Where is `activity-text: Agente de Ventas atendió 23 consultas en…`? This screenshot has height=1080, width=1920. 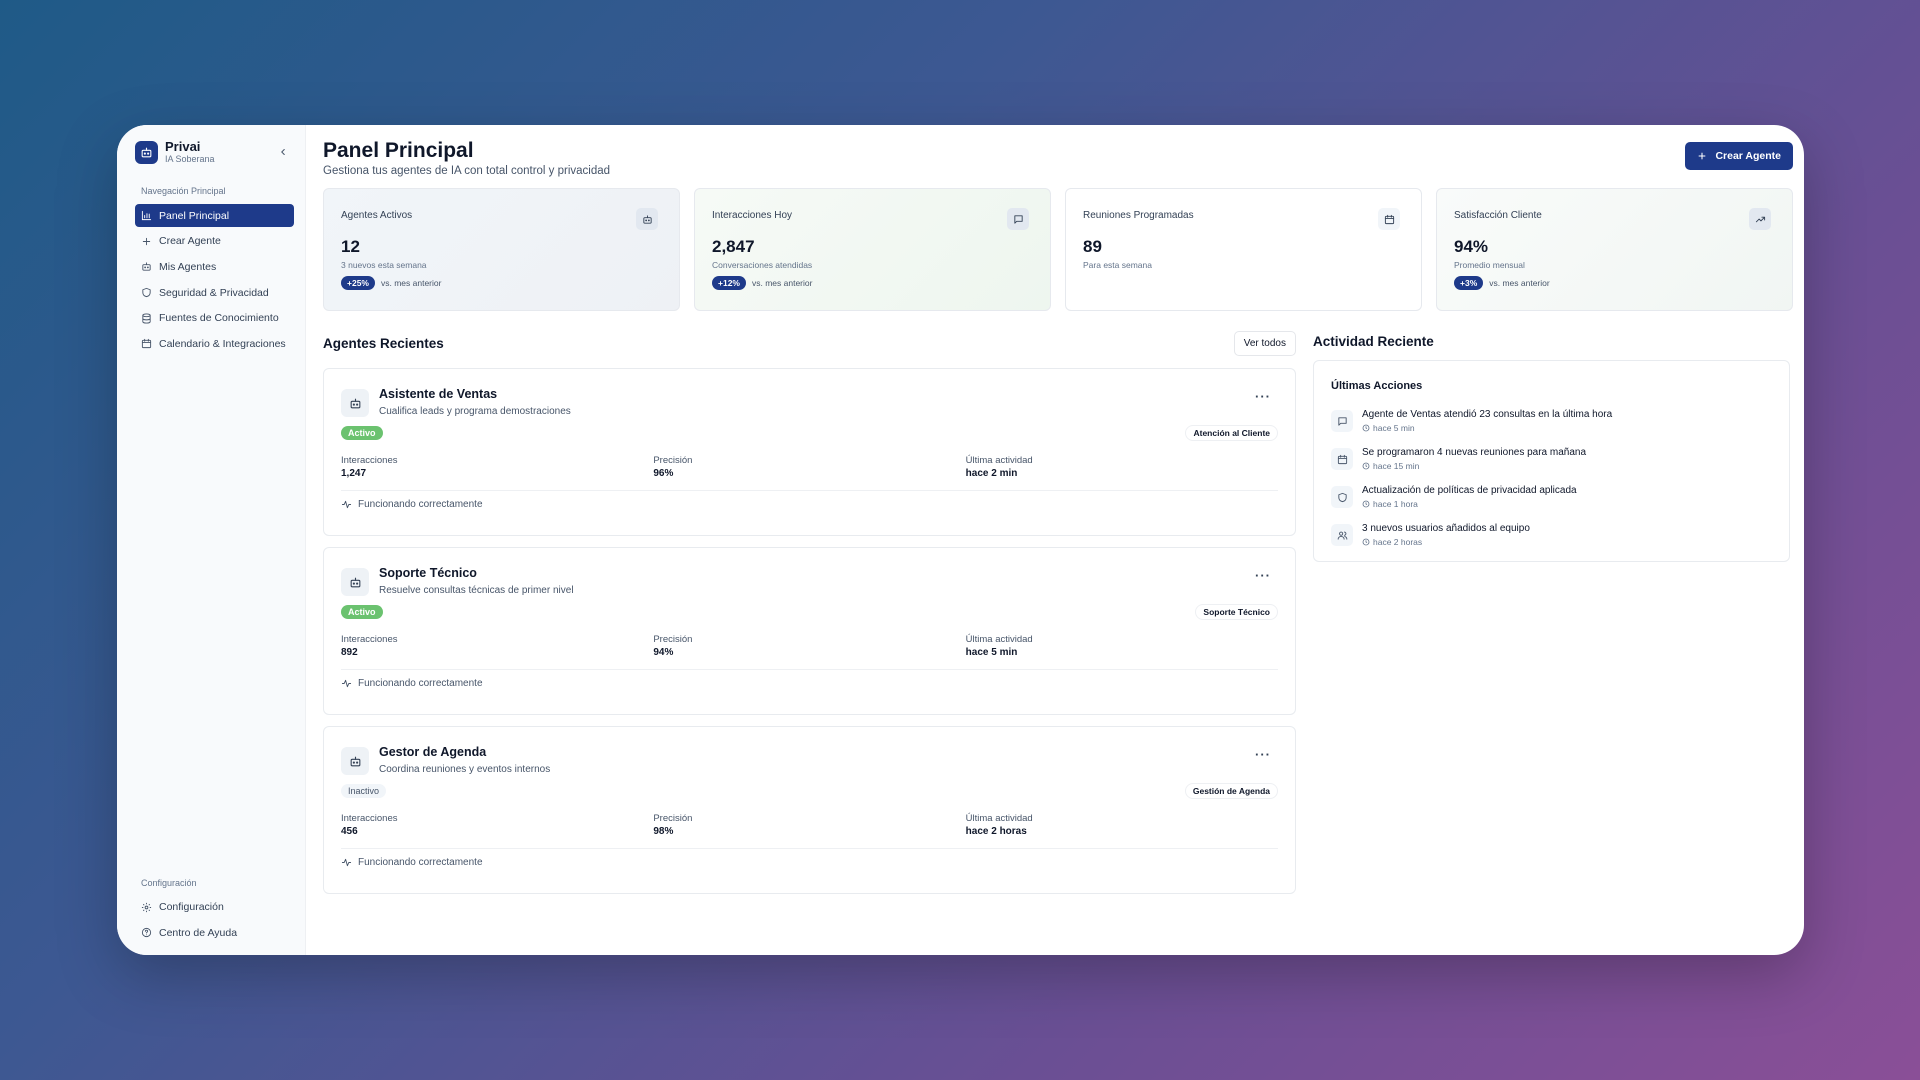 activity-text: Agente de Ventas atendió 23 consultas en… is located at coordinates (1487, 414).